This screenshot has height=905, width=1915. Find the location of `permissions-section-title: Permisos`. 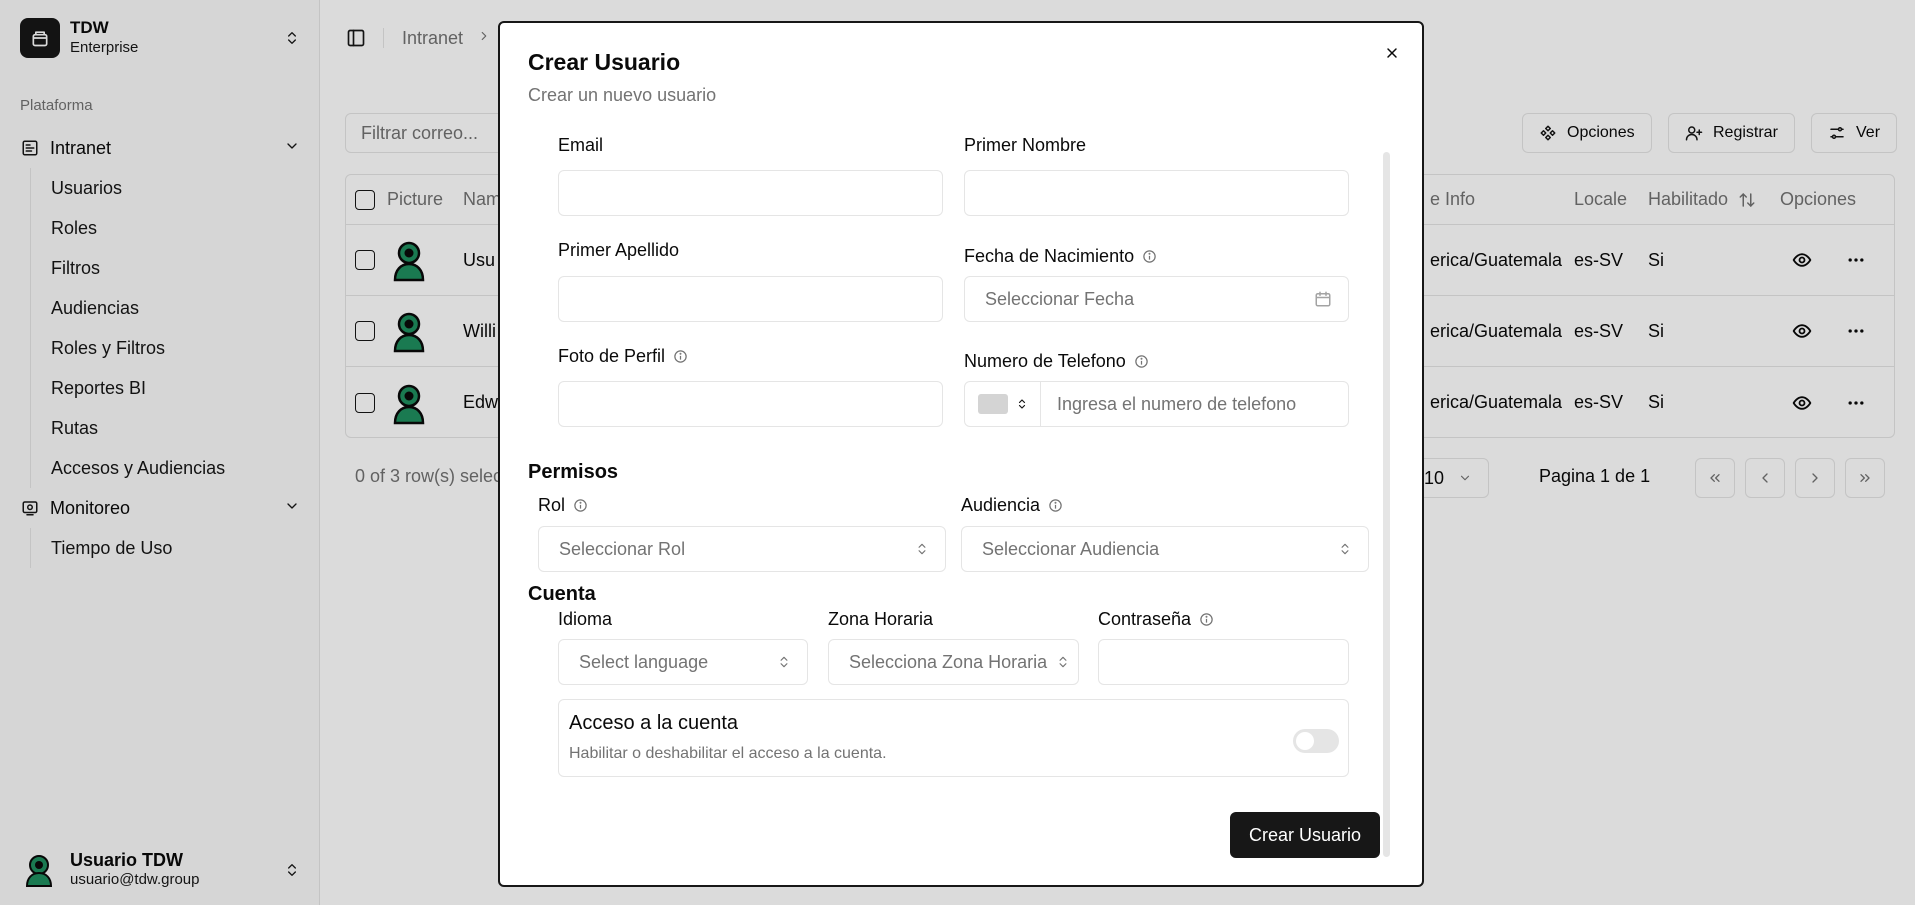

permissions-section-title: Permisos is located at coordinates (573, 472).